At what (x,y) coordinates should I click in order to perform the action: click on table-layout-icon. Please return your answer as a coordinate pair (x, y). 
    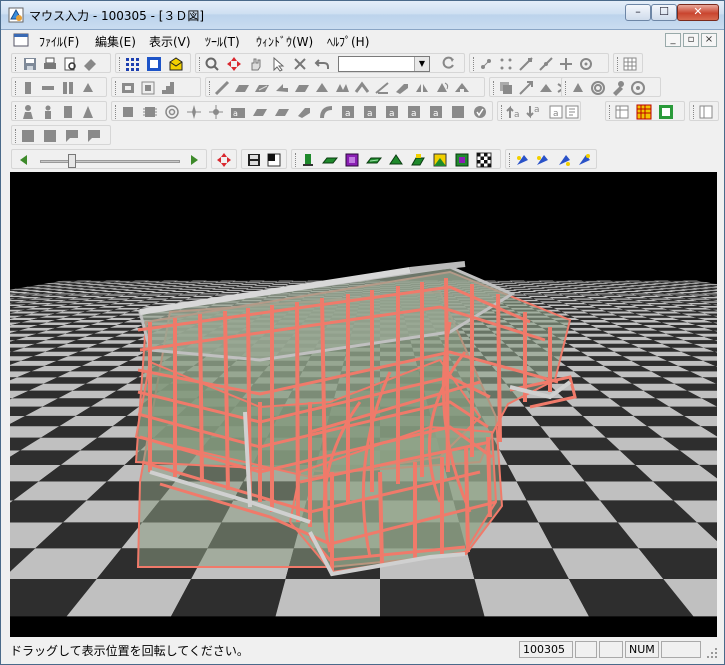
    Looking at the image, I should click on (622, 112).